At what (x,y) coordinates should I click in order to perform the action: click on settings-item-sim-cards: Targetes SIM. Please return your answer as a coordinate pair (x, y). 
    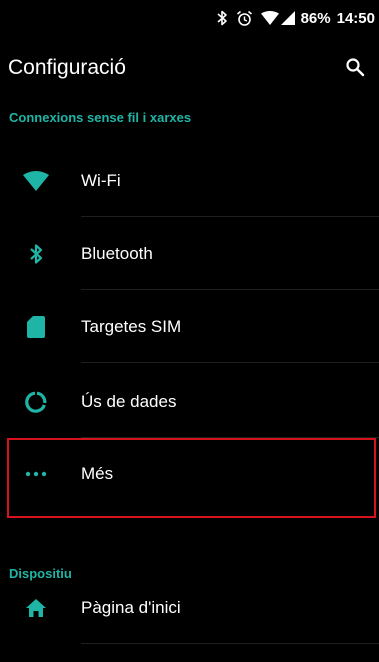
    Looking at the image, I should click on (189, 327).